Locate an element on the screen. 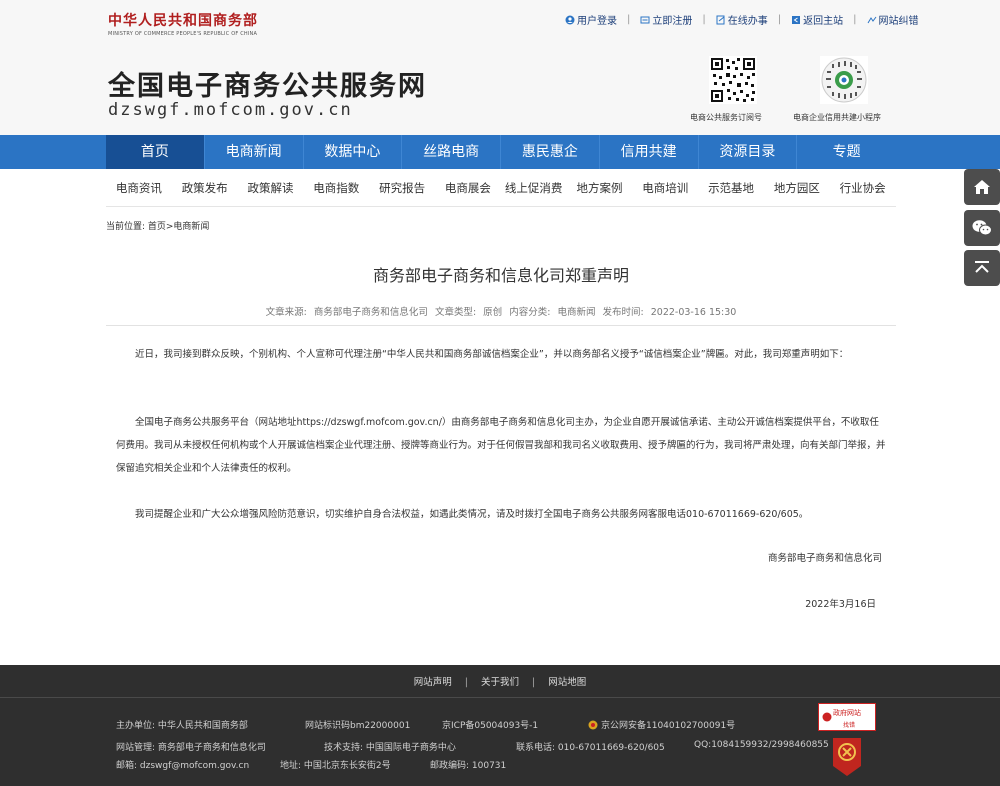  site-feedback-link: 网站纠错 is located at coordinates (893, 19).